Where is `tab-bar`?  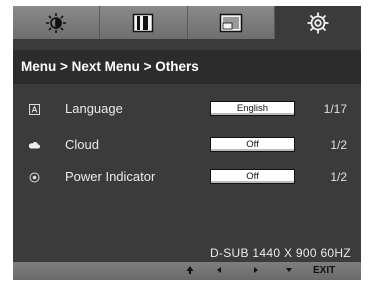
tab-bar is located at coordinates (187, 22).